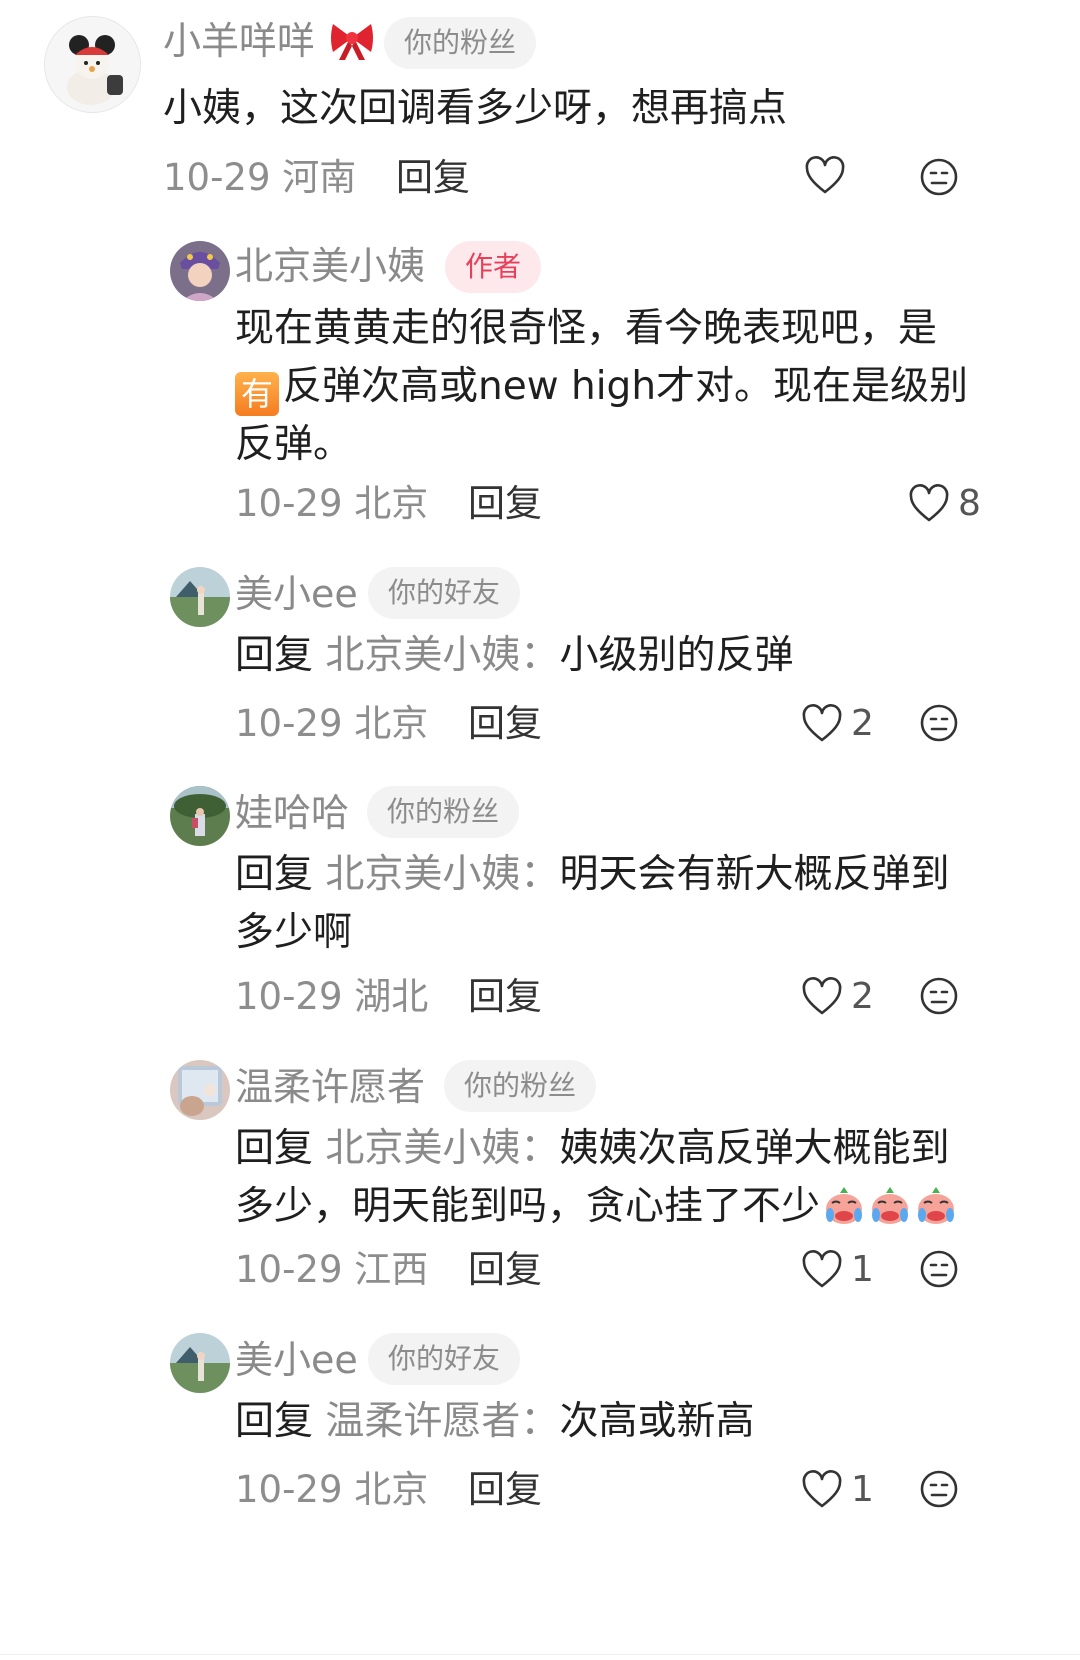 Image resolution: width=1080 pixels, height=1660 pixels. I want to click on like-count: 1, so click(862, 1489).